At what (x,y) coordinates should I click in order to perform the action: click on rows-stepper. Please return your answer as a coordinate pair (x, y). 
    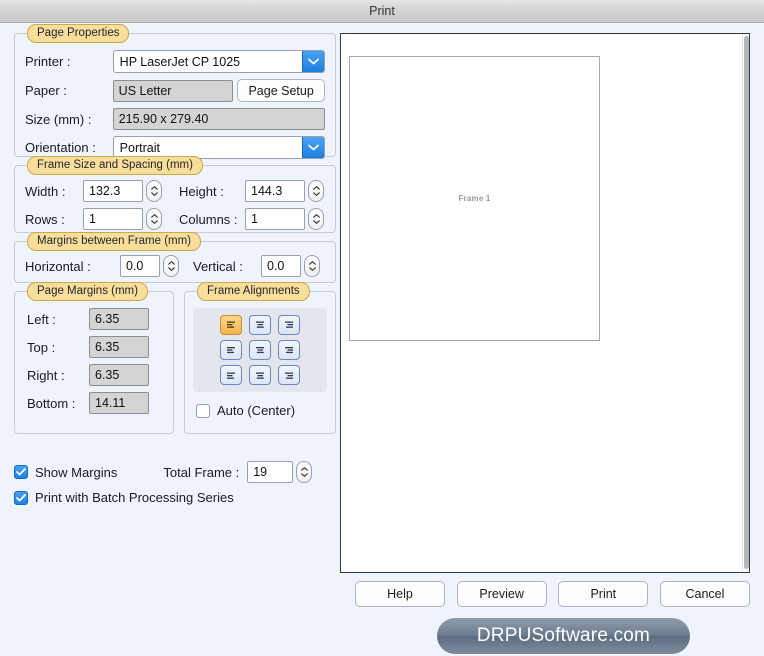
    Looking at the image, I should click on (154, 219).